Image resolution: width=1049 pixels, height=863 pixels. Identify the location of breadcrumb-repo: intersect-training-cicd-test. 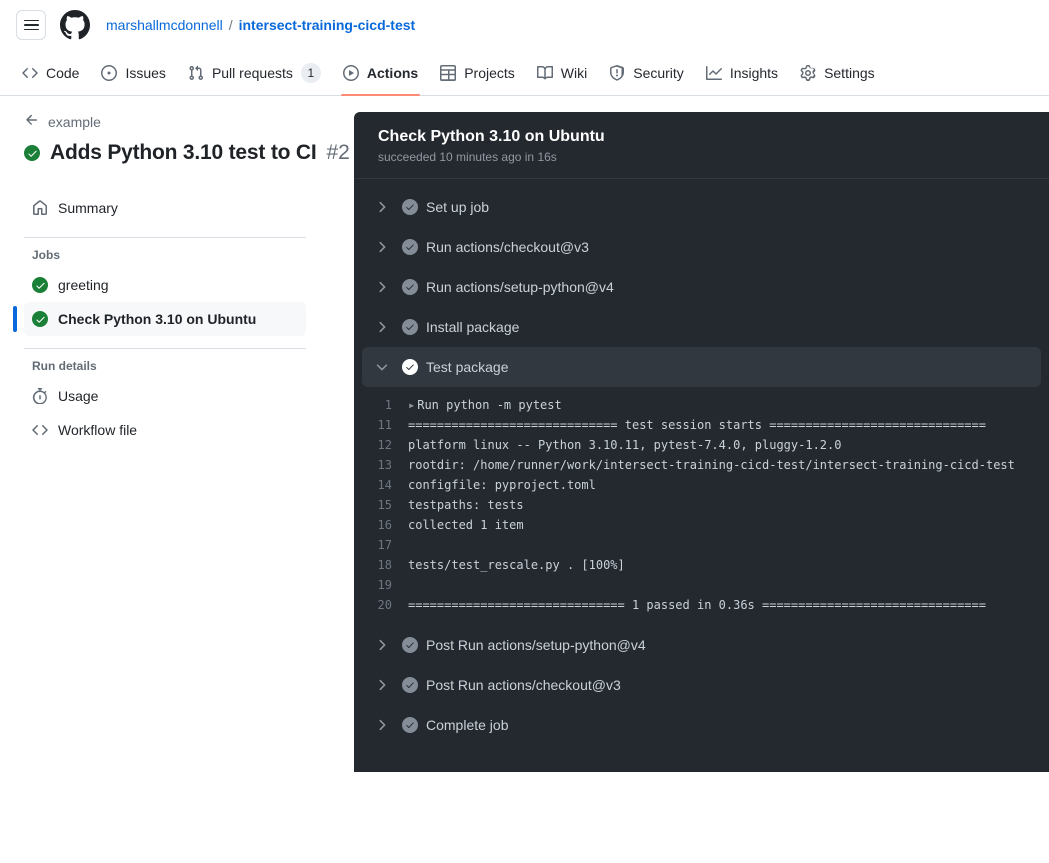
(327, 25).